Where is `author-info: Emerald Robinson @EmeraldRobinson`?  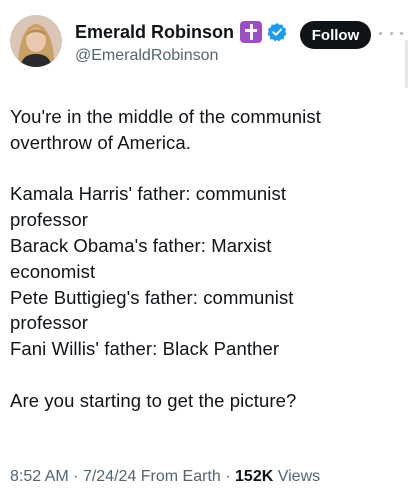
author-info: Emerald Robinson @EmeraldRobinson is located at coordinates (181, 42).